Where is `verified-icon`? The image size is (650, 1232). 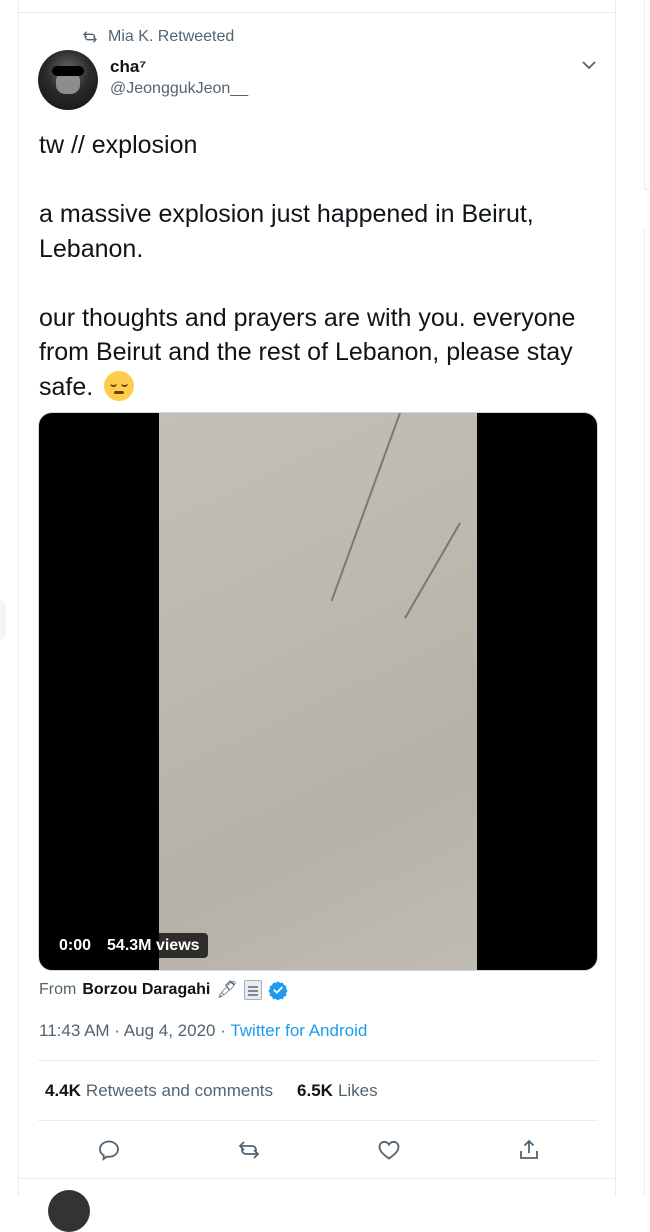
verified-icon is located at coordinates (278, 990).